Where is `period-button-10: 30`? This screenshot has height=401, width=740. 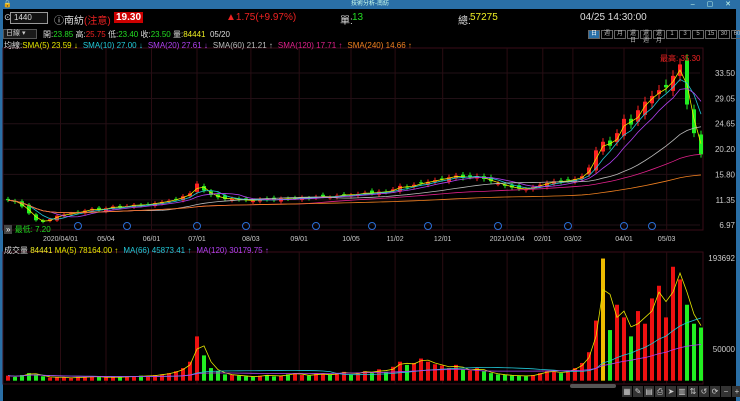
period-button-10: 30 is located at coordinates (724, 34).